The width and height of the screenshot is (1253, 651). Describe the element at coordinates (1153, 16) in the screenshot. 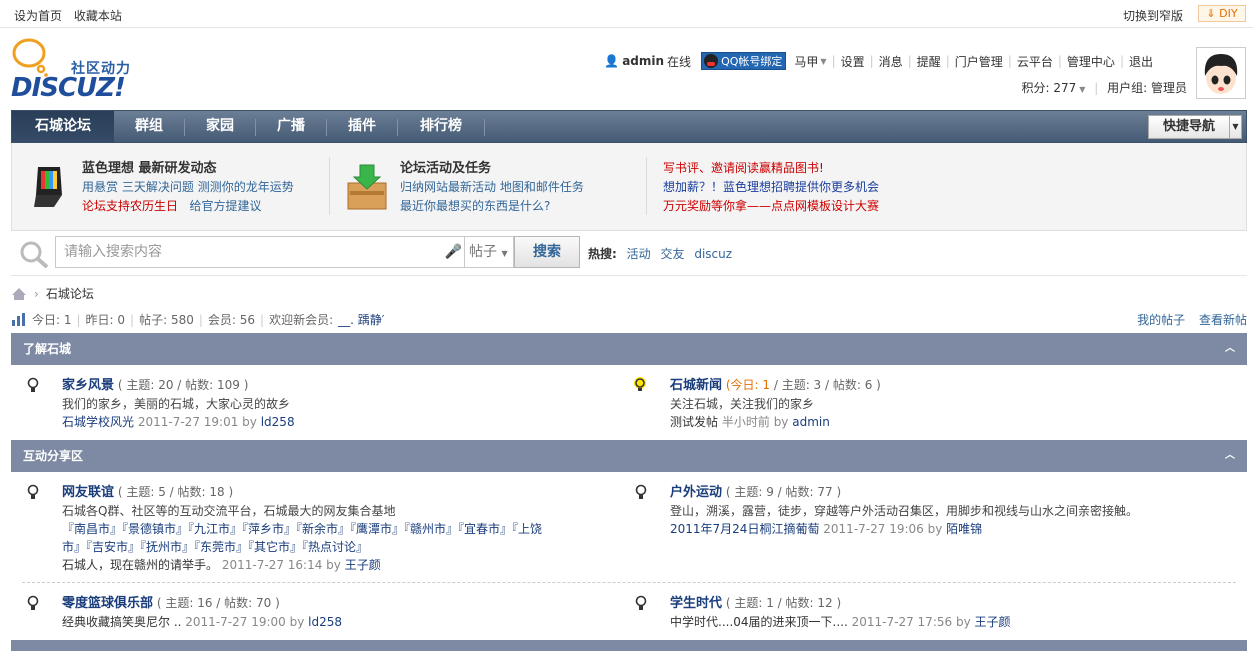

I see `switch-width-link: 切换到窄版` at that location.